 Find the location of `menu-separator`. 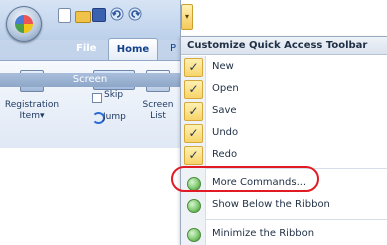

menu-separator is located at coordinates (296, 219).